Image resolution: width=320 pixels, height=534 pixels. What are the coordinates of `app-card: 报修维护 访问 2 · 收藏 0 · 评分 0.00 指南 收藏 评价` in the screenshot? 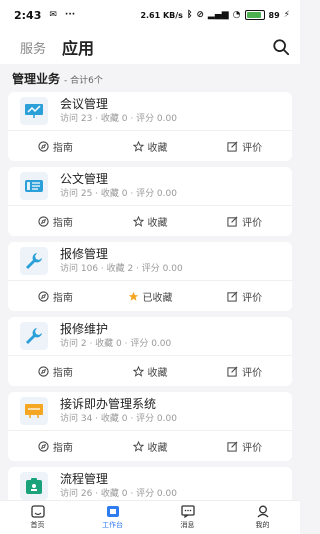 It's located at (150, 351).